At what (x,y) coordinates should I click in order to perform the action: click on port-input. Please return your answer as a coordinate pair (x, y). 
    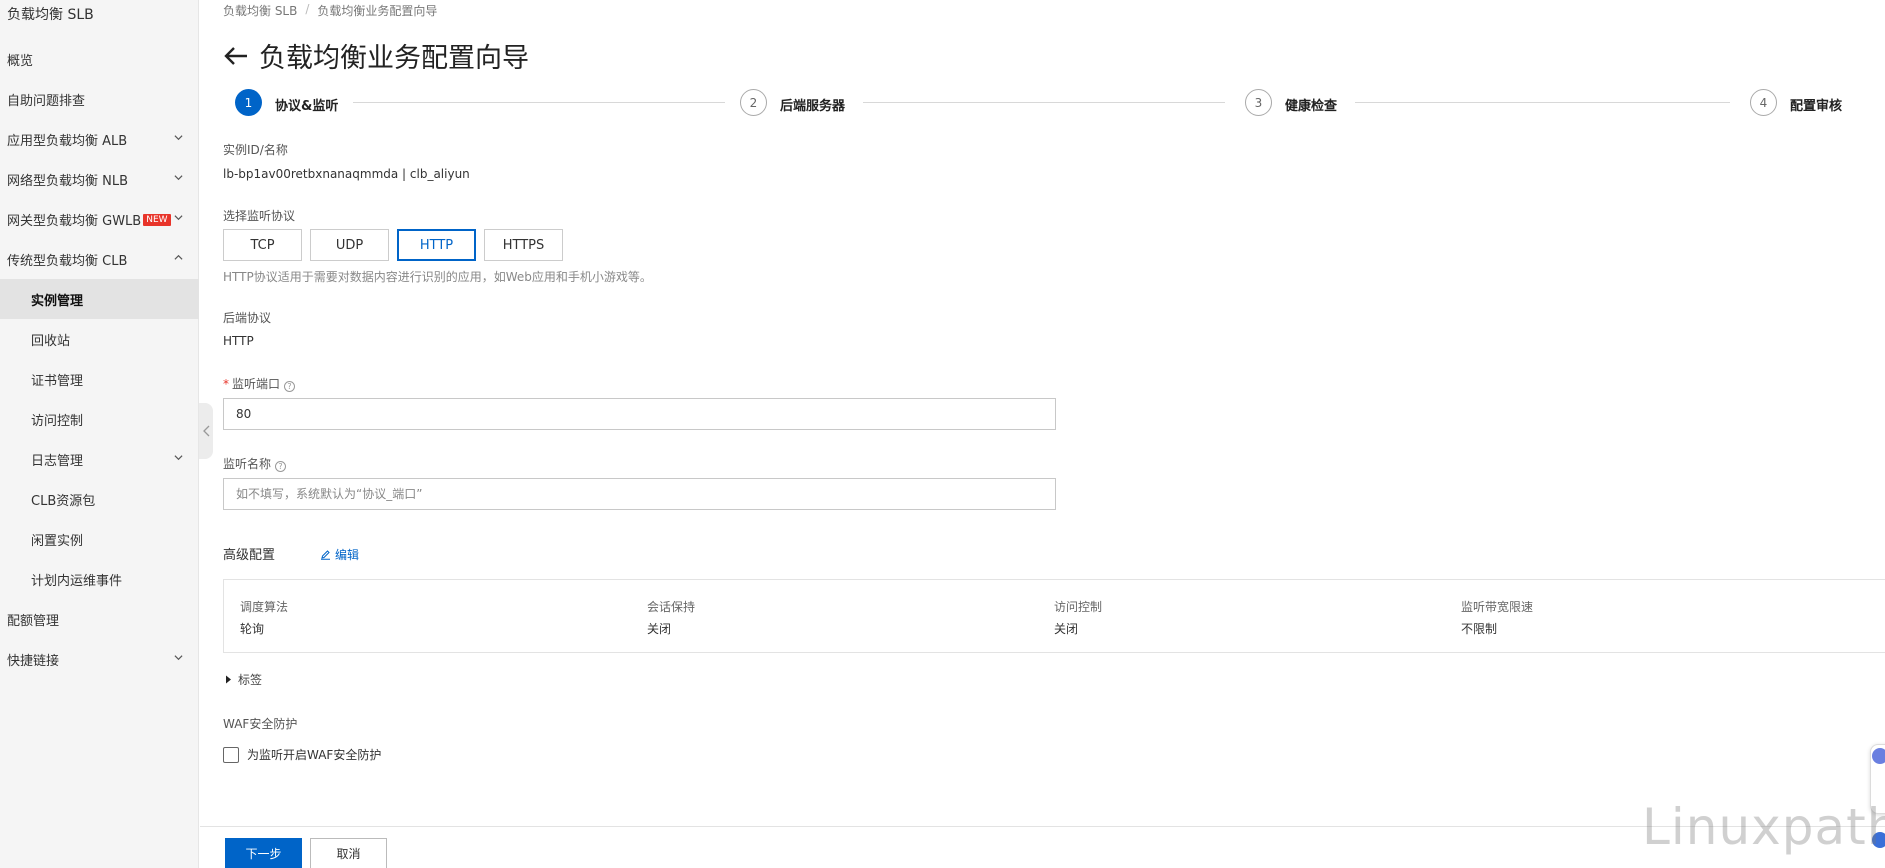
    Looking at the image, I should click on (639, 414).